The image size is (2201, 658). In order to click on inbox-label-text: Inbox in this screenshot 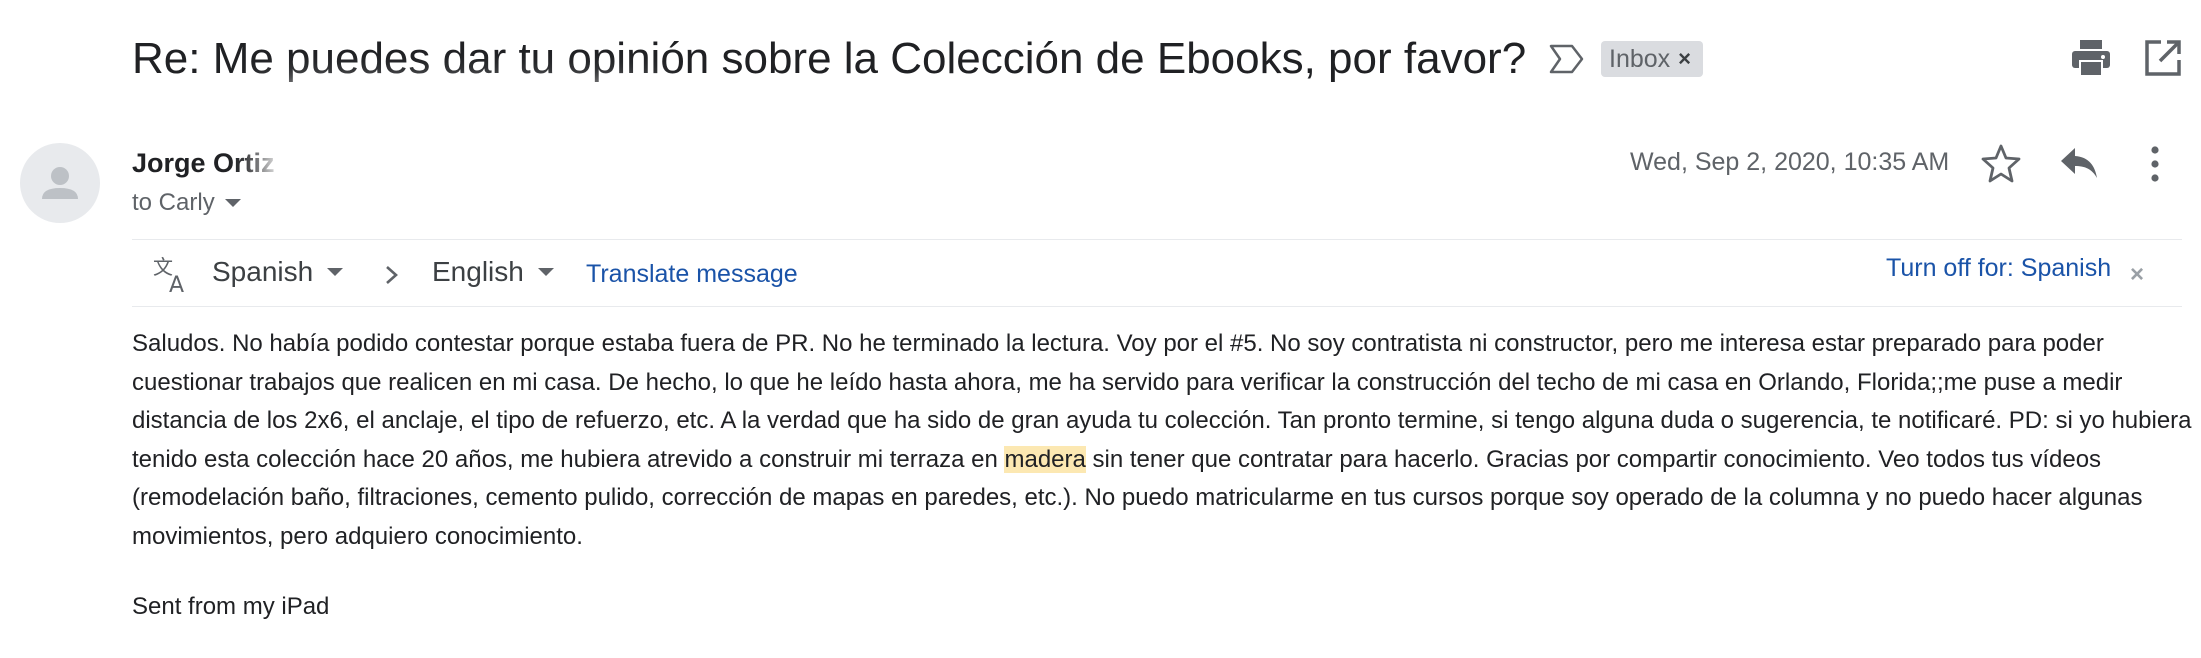, I will do `click(1640, 58)`.